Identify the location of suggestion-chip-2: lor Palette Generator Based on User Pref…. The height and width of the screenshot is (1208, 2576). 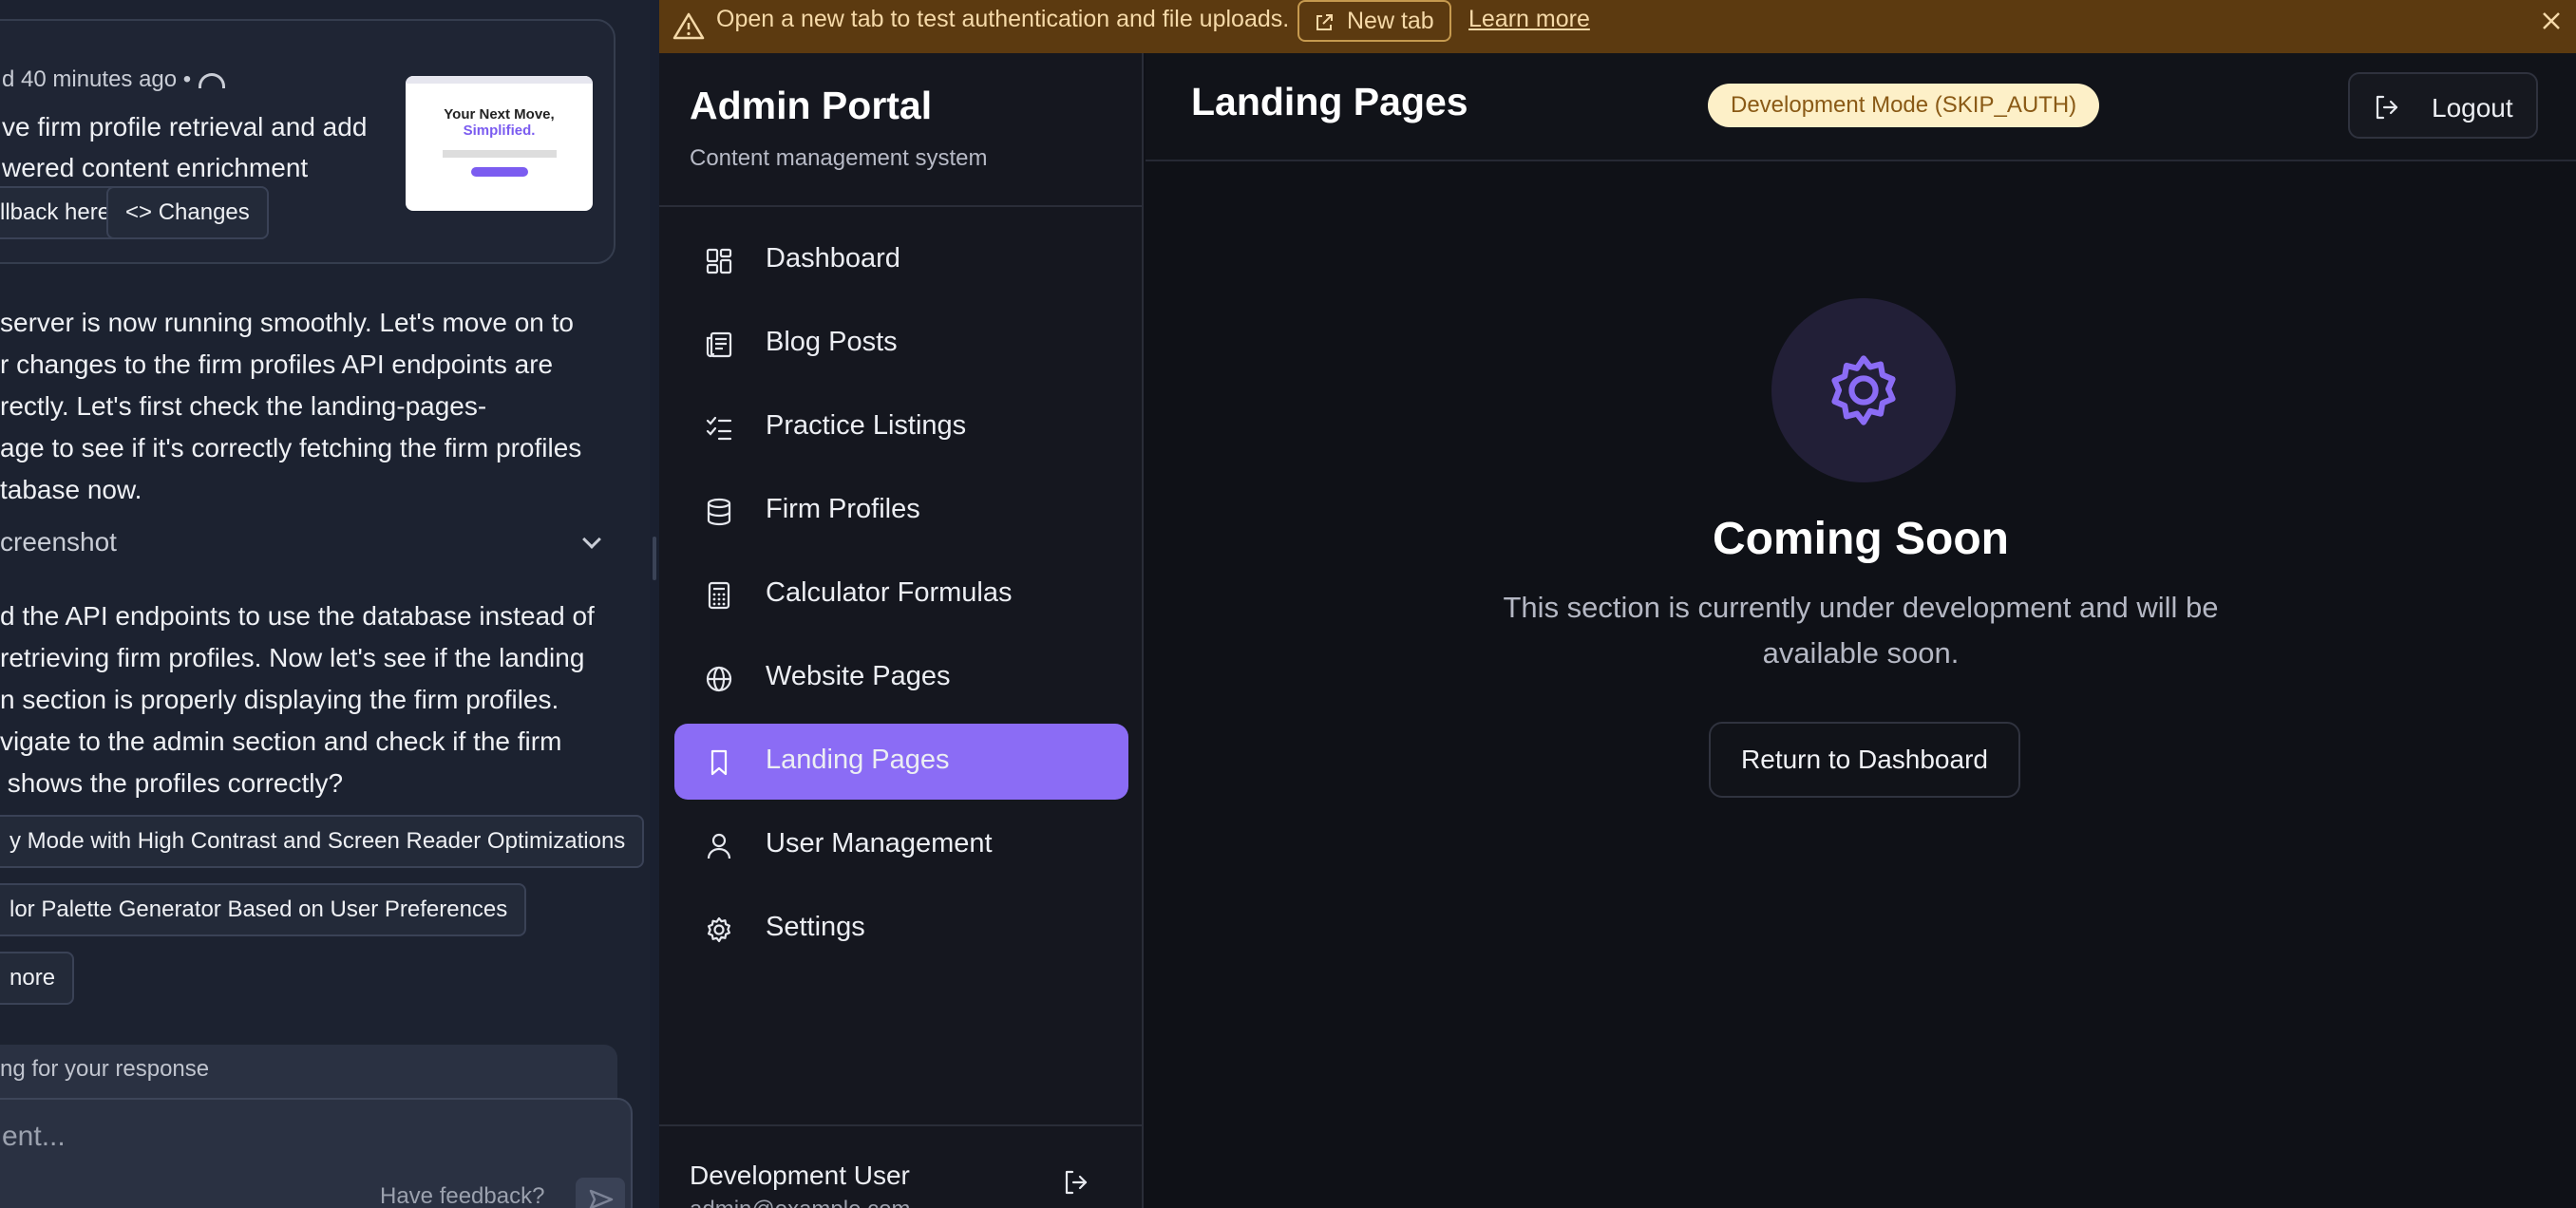
(263, 909).